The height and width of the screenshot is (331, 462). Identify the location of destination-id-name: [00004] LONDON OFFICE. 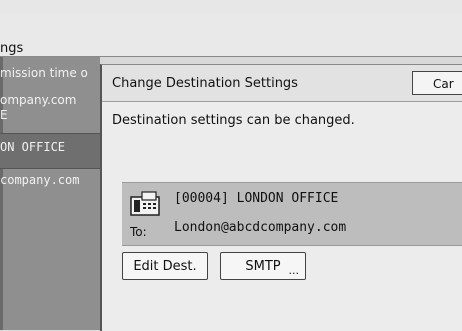
(256, 198).